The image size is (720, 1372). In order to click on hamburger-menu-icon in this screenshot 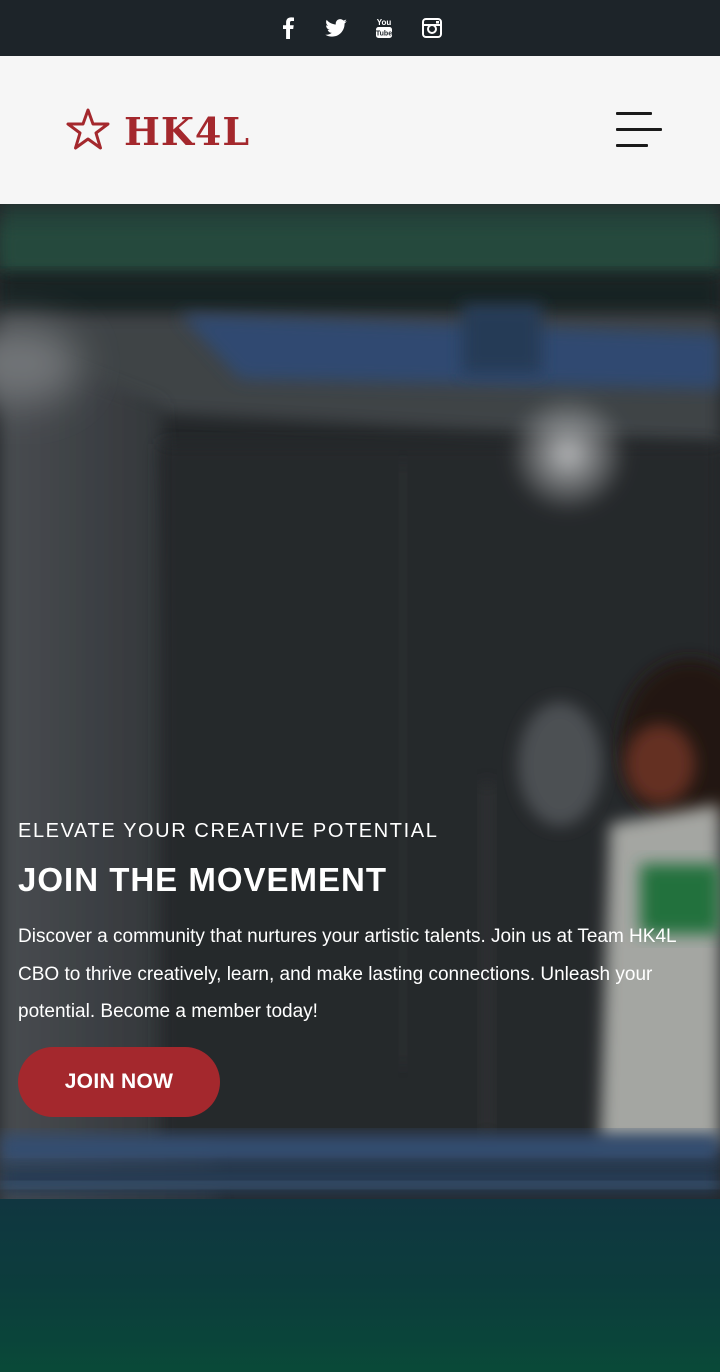, I will do `click(637, 130)`.